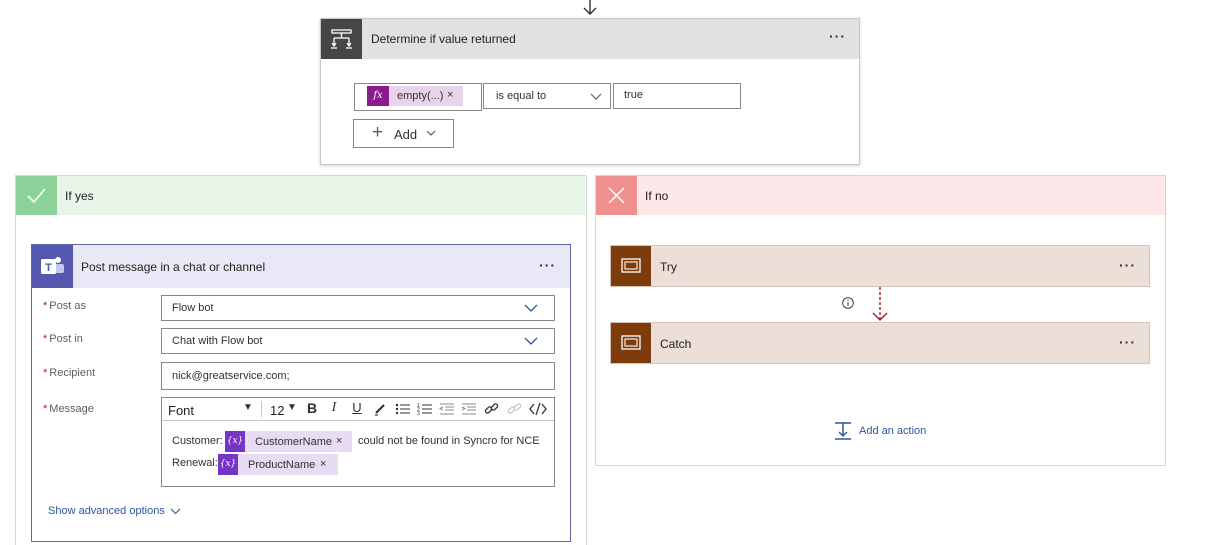 This screenshot has width=1215, height=545. I want to click on check-icon, so click(36, 195).